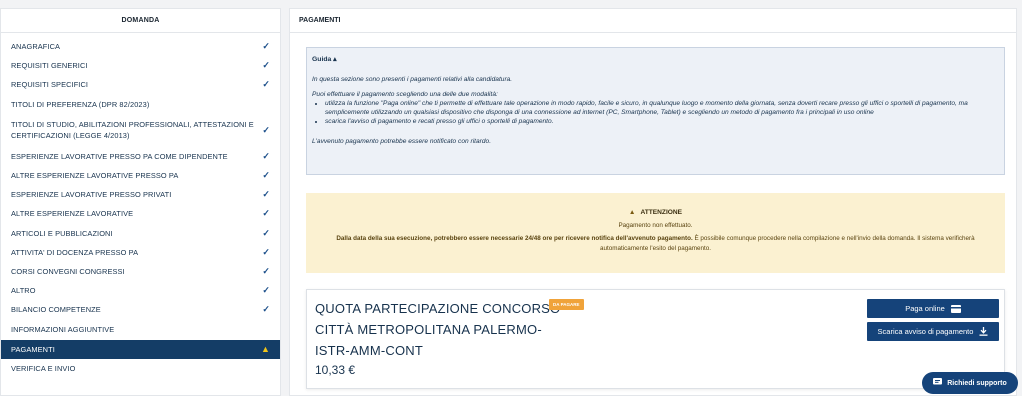  What do you see at coordinates (322, 59) in the screenshot?
I see `guide-toggle-label: Guida` at bounding box center [322, 59].